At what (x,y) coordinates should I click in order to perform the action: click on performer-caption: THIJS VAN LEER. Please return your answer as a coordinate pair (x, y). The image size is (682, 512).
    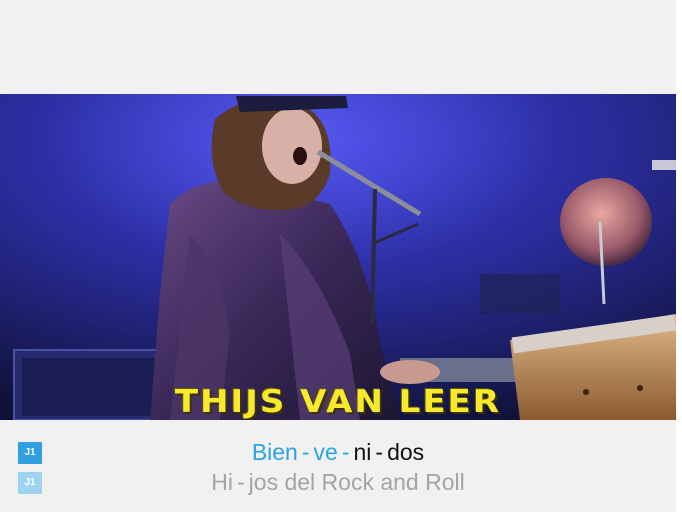
    Looking at the image, I should click on (338, 401).